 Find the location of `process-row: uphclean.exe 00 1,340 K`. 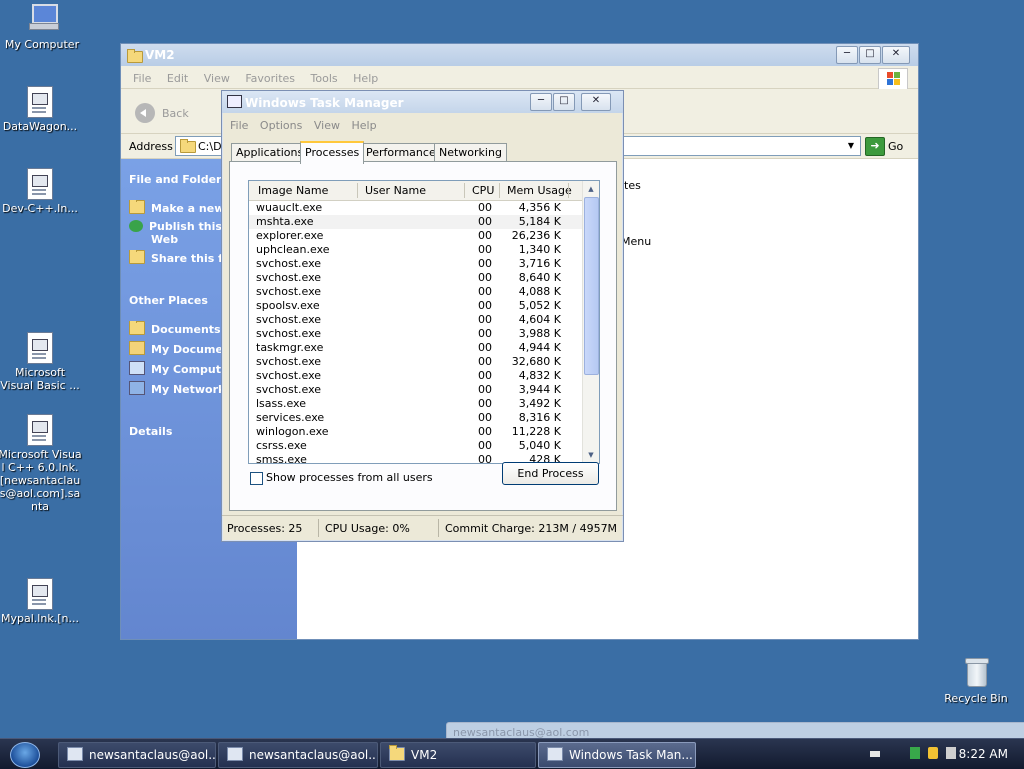

process-row: uphclean.exe 00 1,340 K is located at coordinates (416, 250).